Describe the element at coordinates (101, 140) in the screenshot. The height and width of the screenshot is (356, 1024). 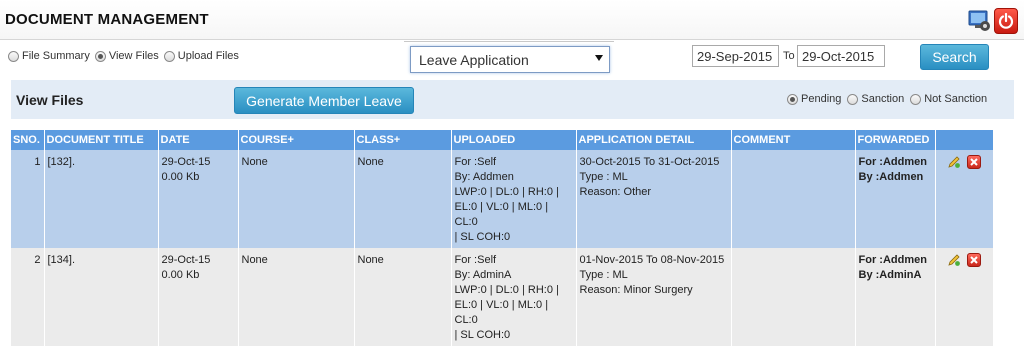
I see `column-header: DOCUMENT TITLE` at that location.